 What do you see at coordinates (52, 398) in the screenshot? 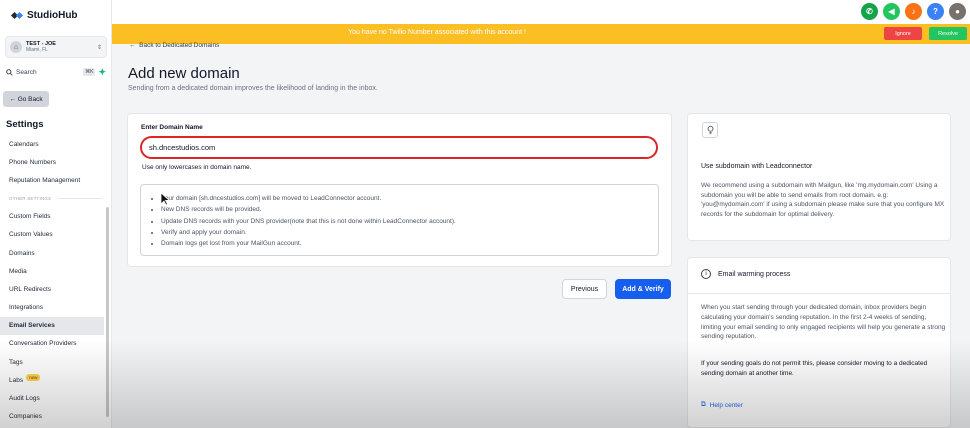
I see `sidebar-item: Audit Logs` at bounding box center [52, 398].